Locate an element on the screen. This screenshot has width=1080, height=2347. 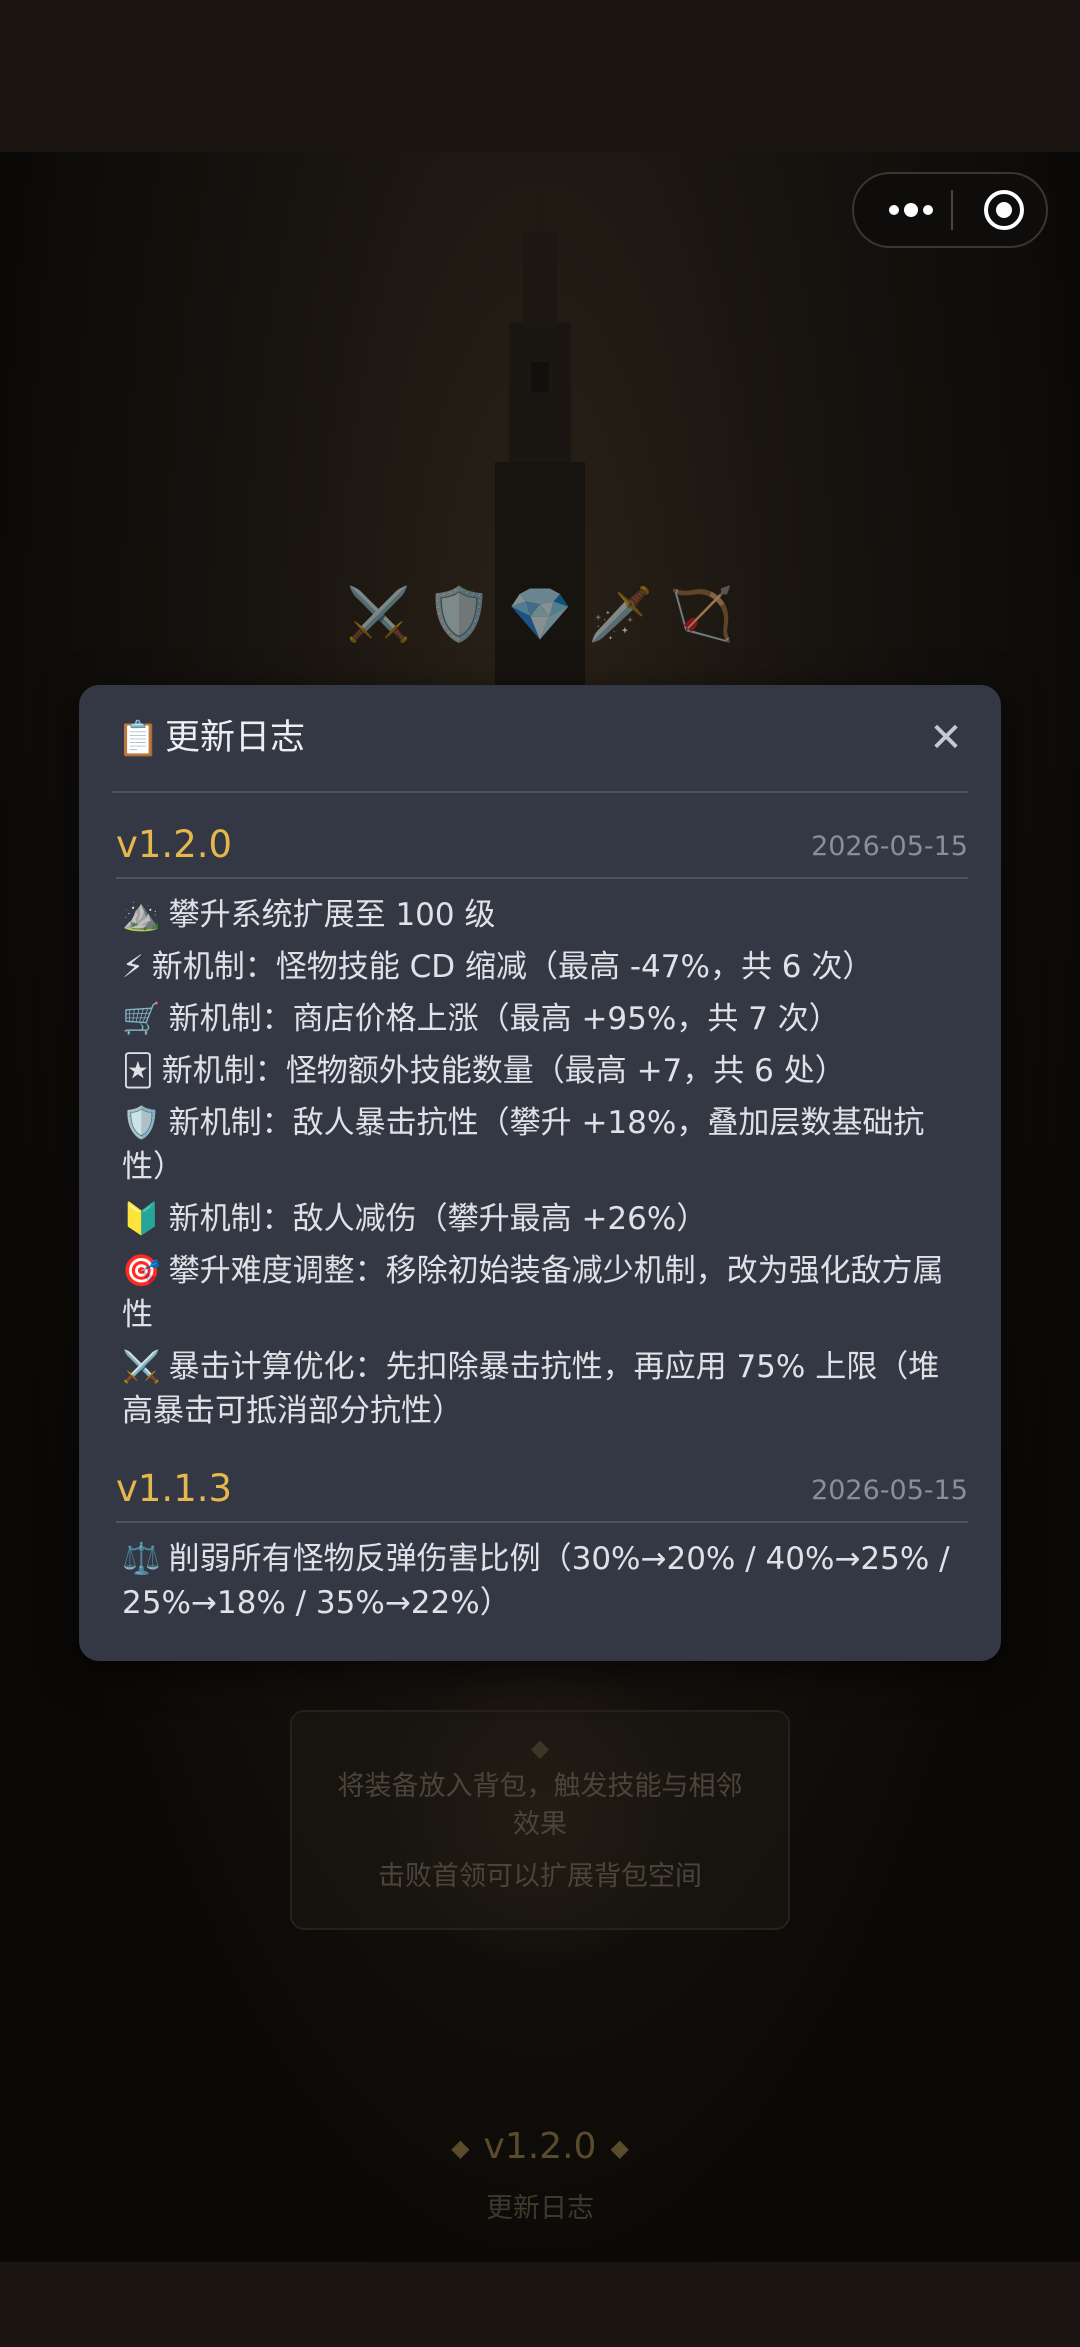
list-item: 🛡️ 新机制：敌人暴击抗性（攀升 +18%，叠加层数基础抗性） is located at coordinates (542, 1145).